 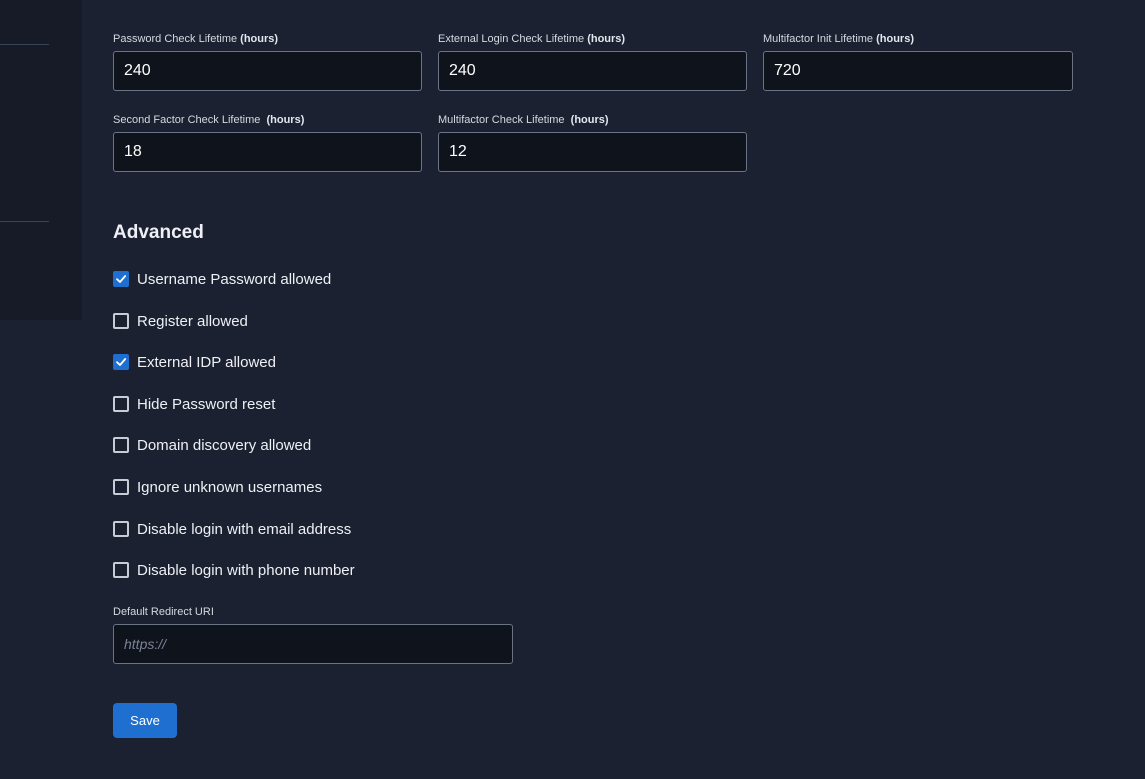 What do you see at coordinates (313, 644) in the screenshot?
I see `default-redirect-uri-input` at bounding box center [313, 644].